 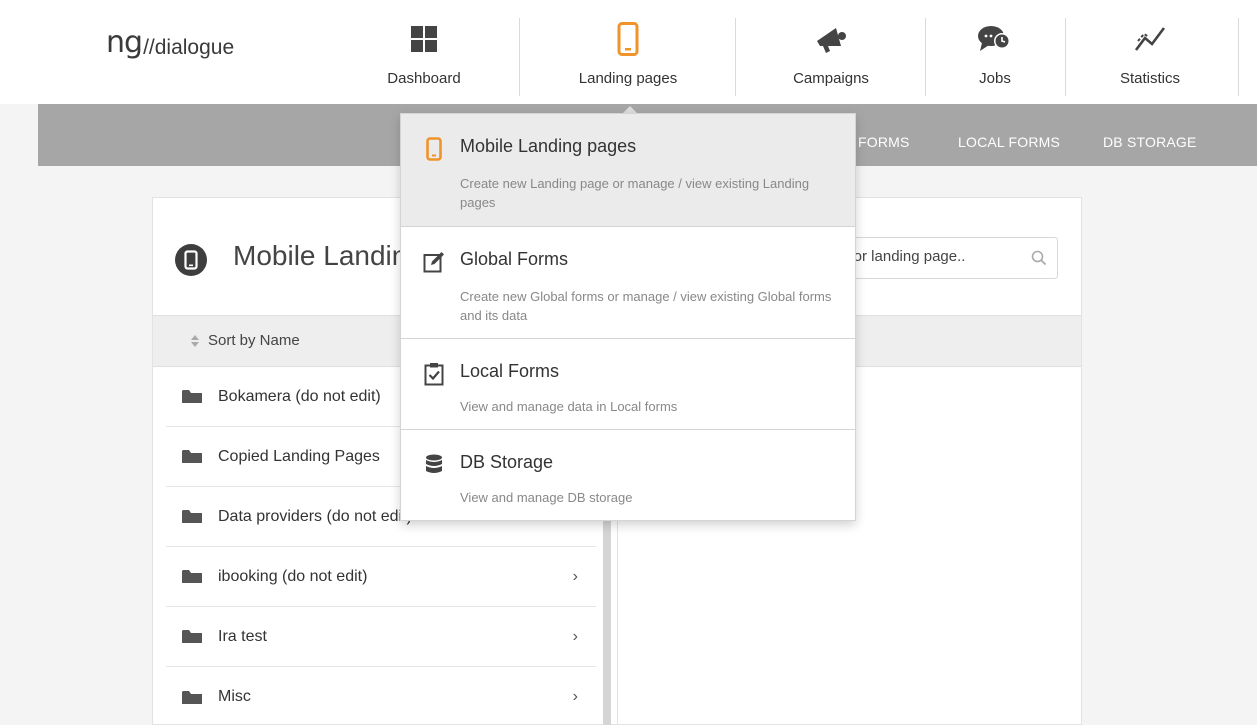 What do you see at coordinates (434, 465) in the screenshot?
I see `database-icon` at bounding box center [434, 465].